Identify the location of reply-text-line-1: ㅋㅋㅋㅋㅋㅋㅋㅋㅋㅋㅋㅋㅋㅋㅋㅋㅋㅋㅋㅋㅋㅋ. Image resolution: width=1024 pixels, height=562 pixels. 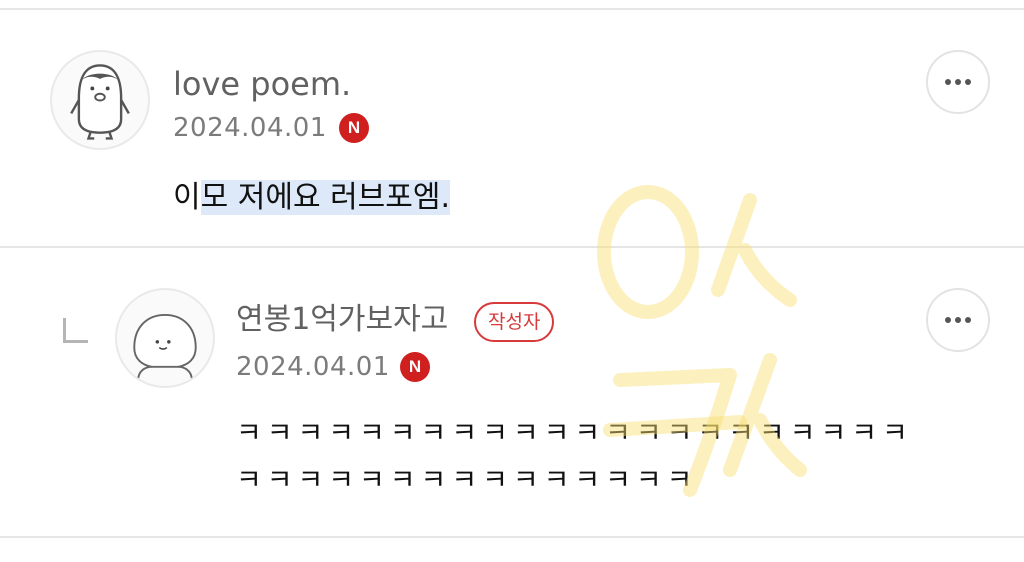
(574, 432).